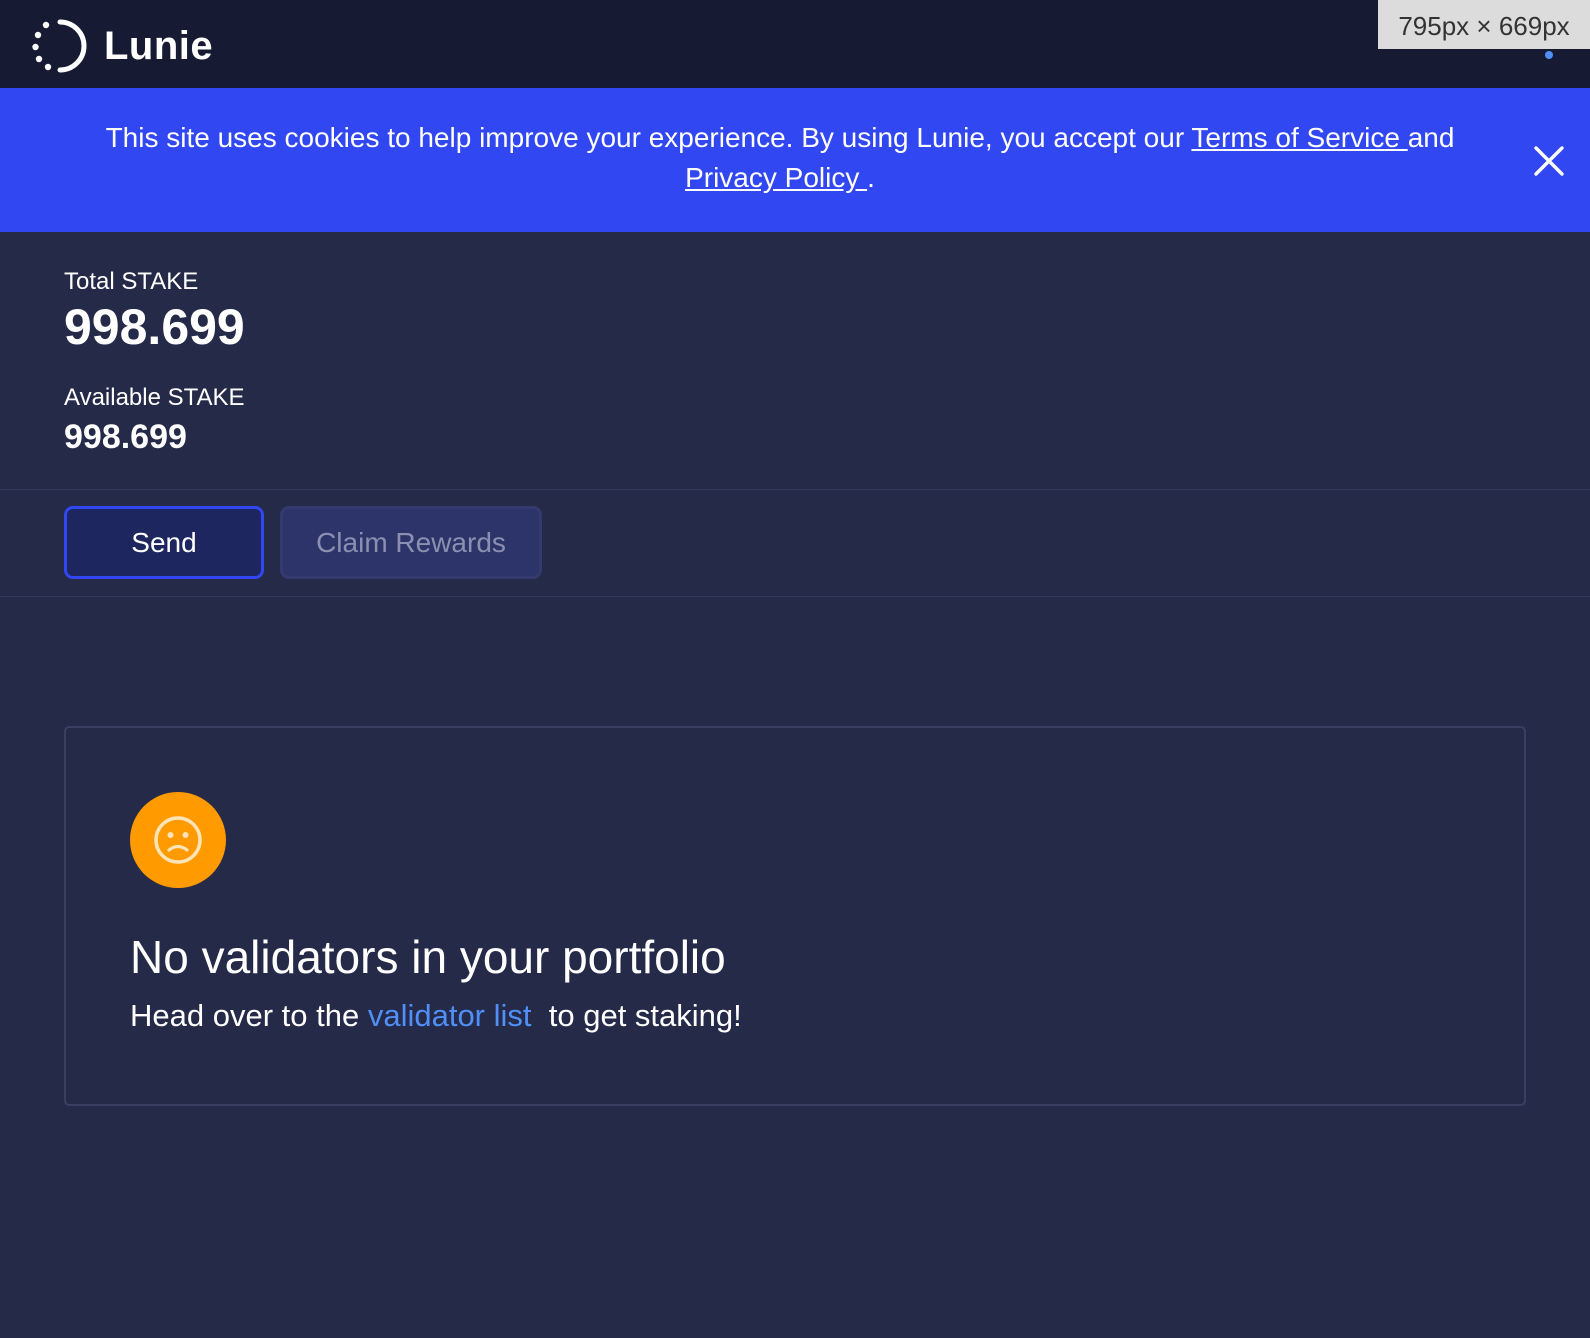  I want to click on dimensions-overlay: 795px × 669px, so click(1484, 24).